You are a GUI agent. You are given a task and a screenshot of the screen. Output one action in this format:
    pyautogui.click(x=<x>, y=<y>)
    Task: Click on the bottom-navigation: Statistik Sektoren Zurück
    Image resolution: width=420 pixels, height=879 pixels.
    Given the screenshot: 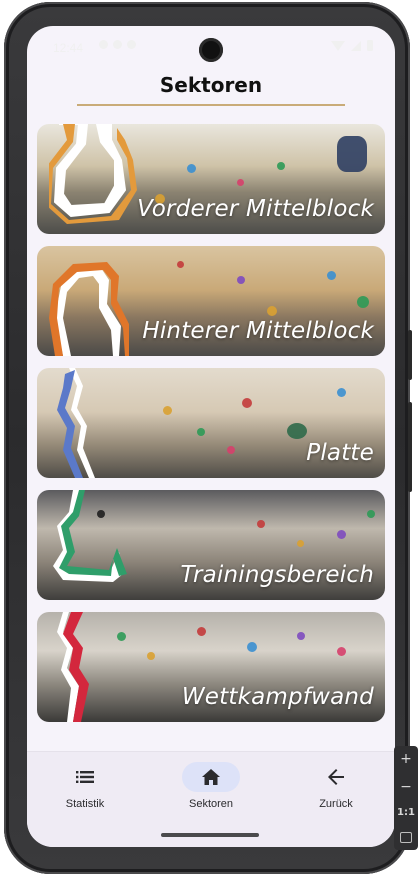 What is the action you would take?
    pyautogui.click(x=211, y=799)
    